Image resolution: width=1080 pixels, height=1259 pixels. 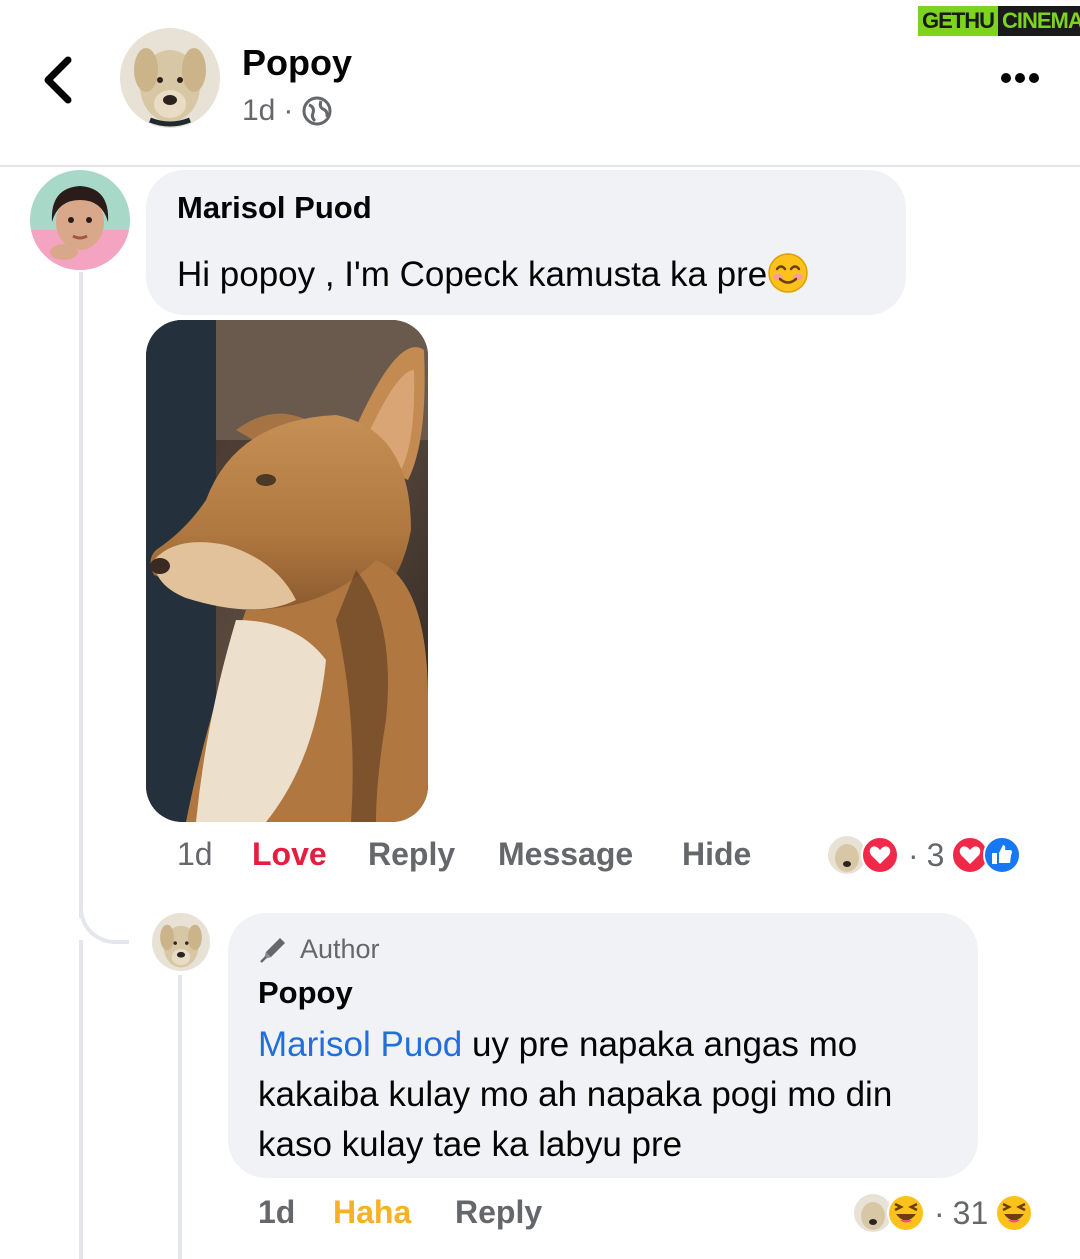 What do you see at coordinates (924, 855) in the screenshot?
I see `reaction-summary: · 3` at bounding box center [924, 855].